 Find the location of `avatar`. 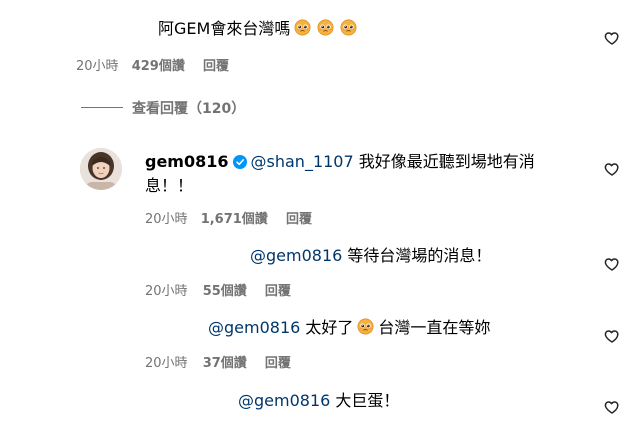

avatar is located at coordinates (101, 169).